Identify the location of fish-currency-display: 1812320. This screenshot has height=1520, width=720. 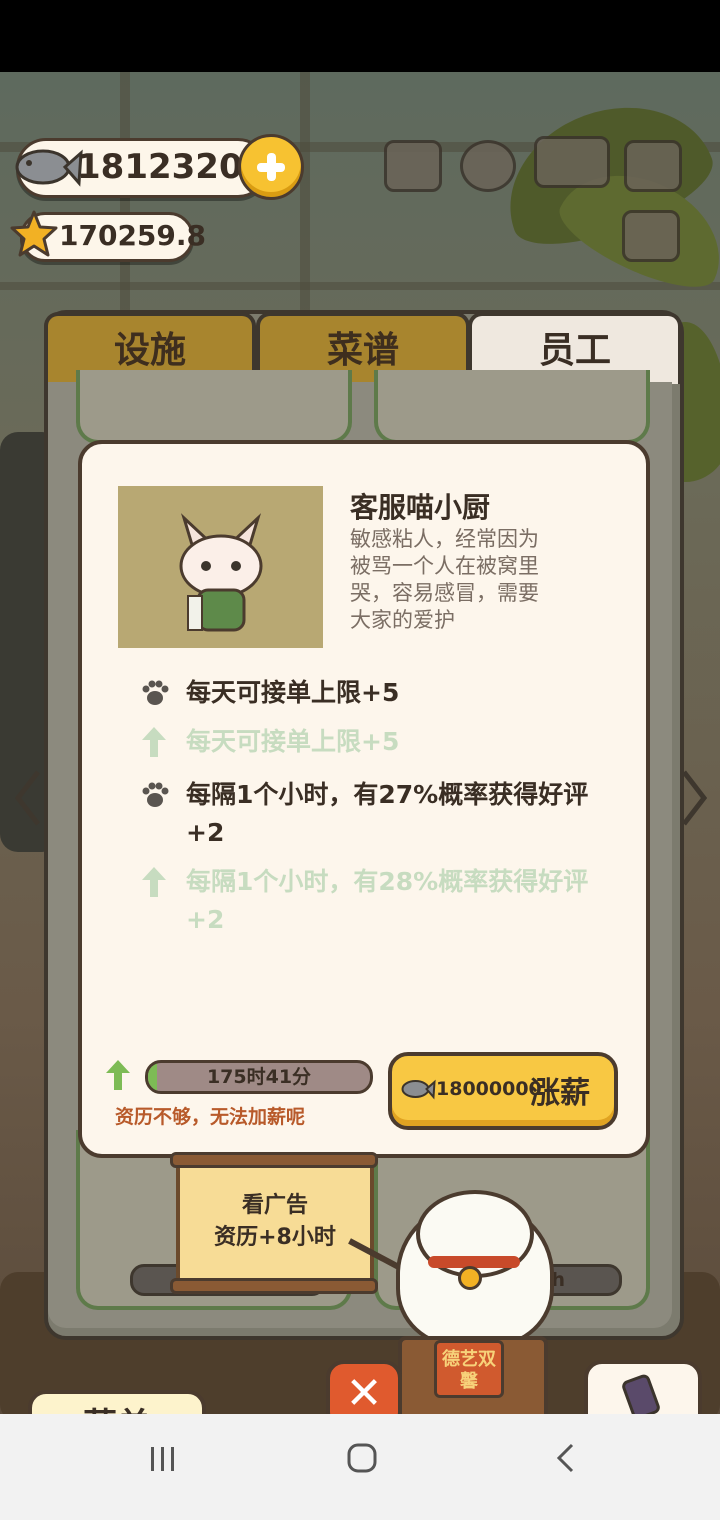
(141, 168).